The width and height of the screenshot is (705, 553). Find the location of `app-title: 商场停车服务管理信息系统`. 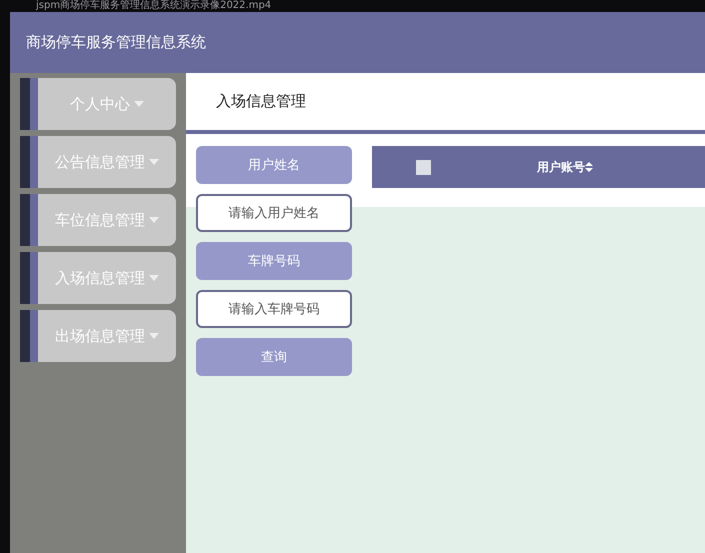

app-title: 商场停车服务管理信息系统 is located at coordinates (116, 42).